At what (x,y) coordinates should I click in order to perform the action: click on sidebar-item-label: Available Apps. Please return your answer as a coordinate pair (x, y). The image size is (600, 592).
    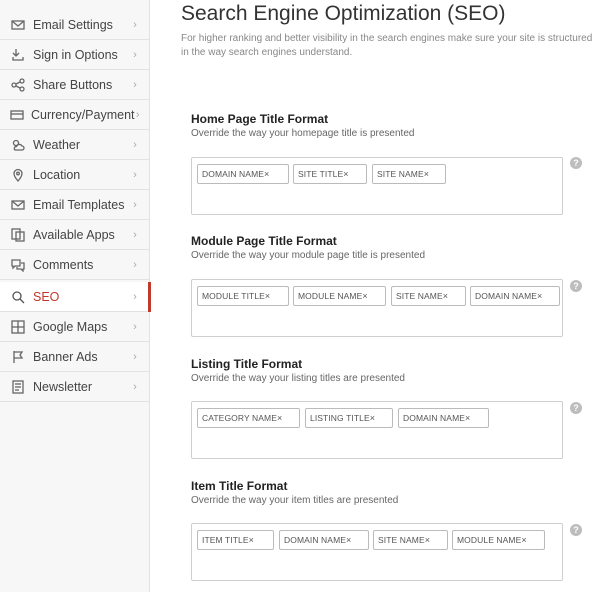
    Looking at the image, I should click on (74, 234).